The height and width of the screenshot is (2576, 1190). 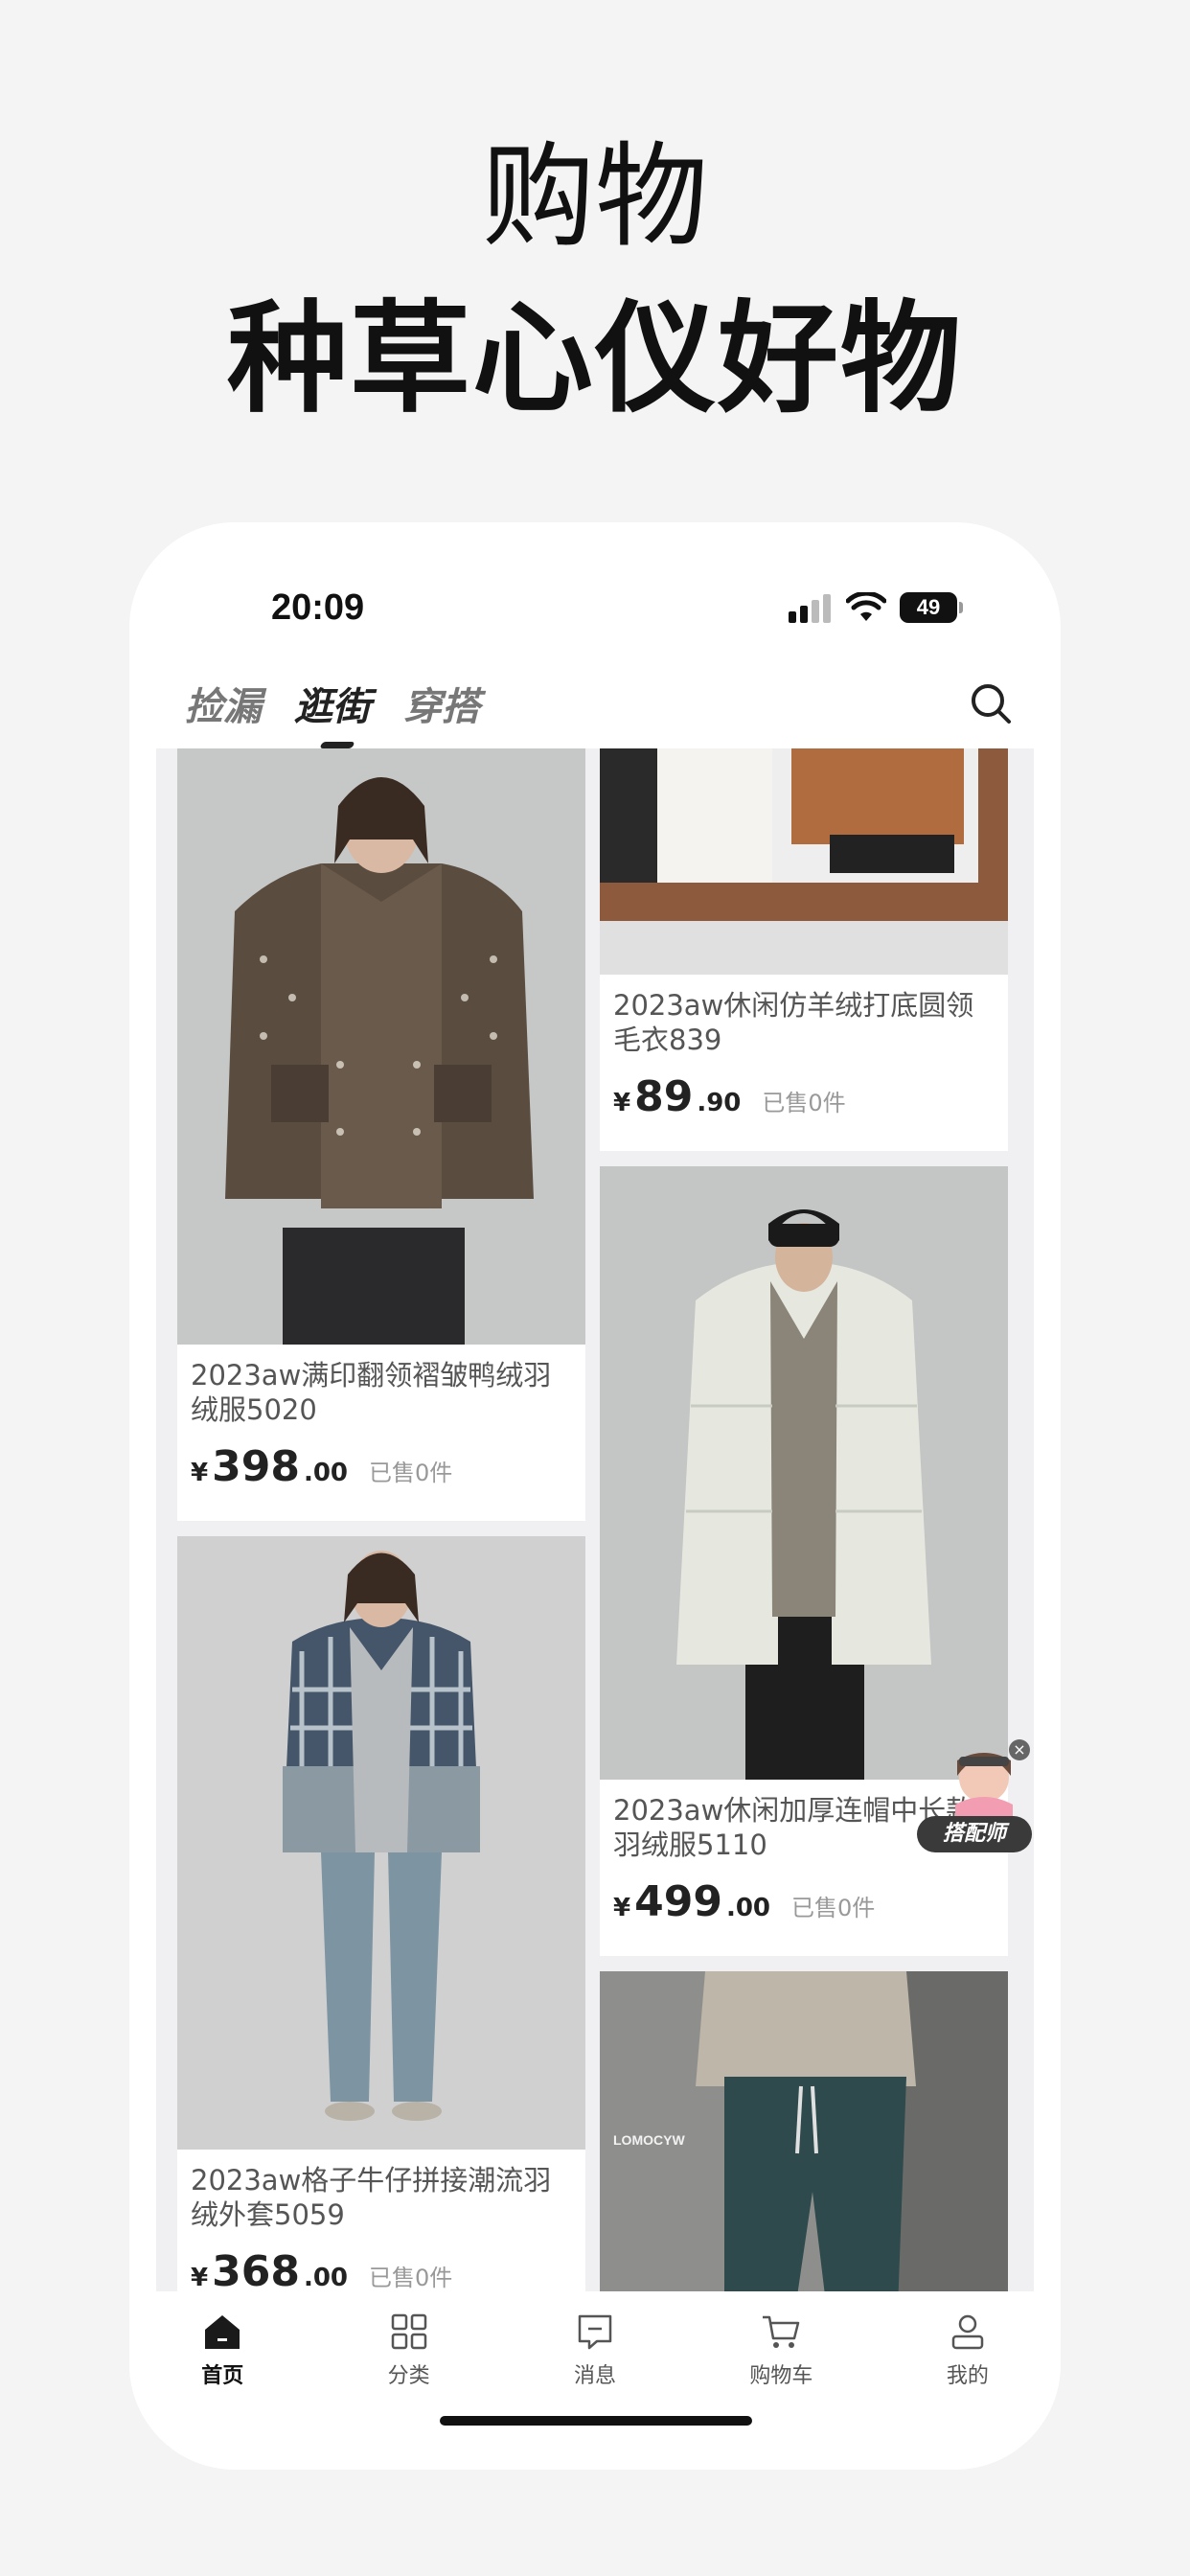 What do you see at coordinates (968, 2332) in the screenshot?
I see `user-icon` at bounding box center [968, 2332].